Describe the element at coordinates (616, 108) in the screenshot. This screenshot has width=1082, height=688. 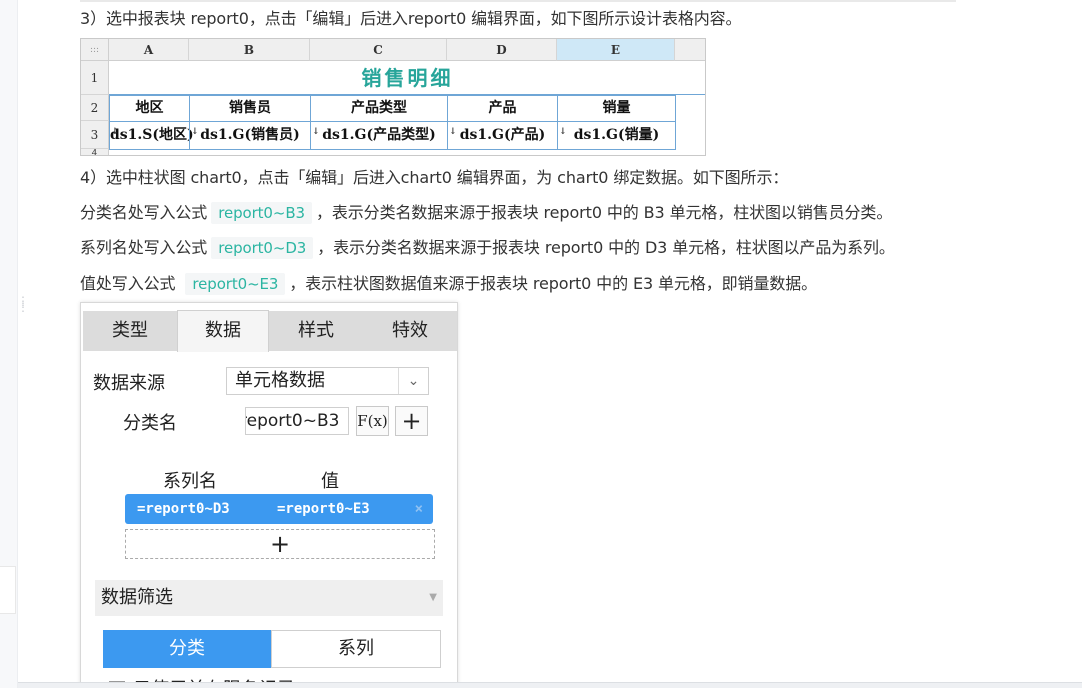
I see `header-cell-sales: 销量` at that location.